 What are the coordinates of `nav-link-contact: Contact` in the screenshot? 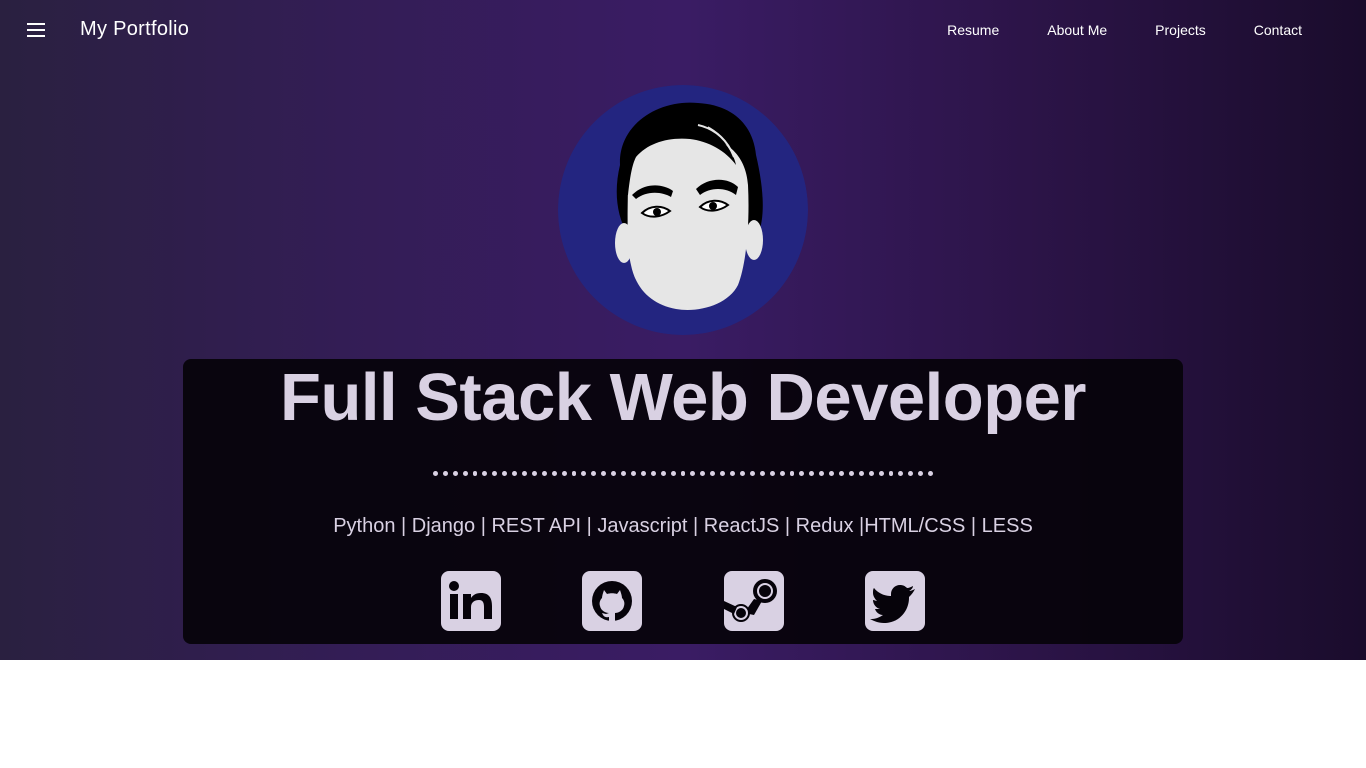 It's located at (1278, 30).